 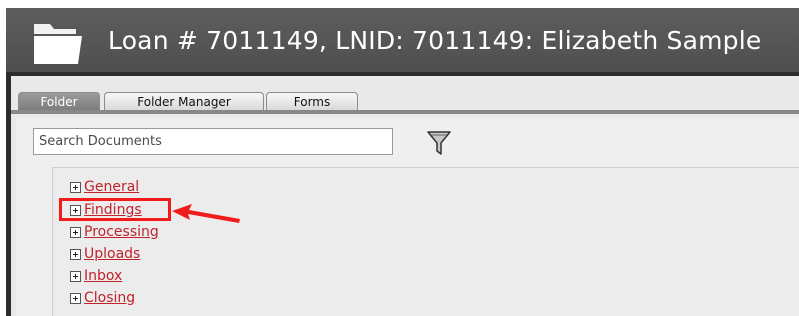 What do you see at coordinates (184, 101) in the screenshot?
I see `tab-folder-manager: Folder Manager` at bounding box center [184, 101].